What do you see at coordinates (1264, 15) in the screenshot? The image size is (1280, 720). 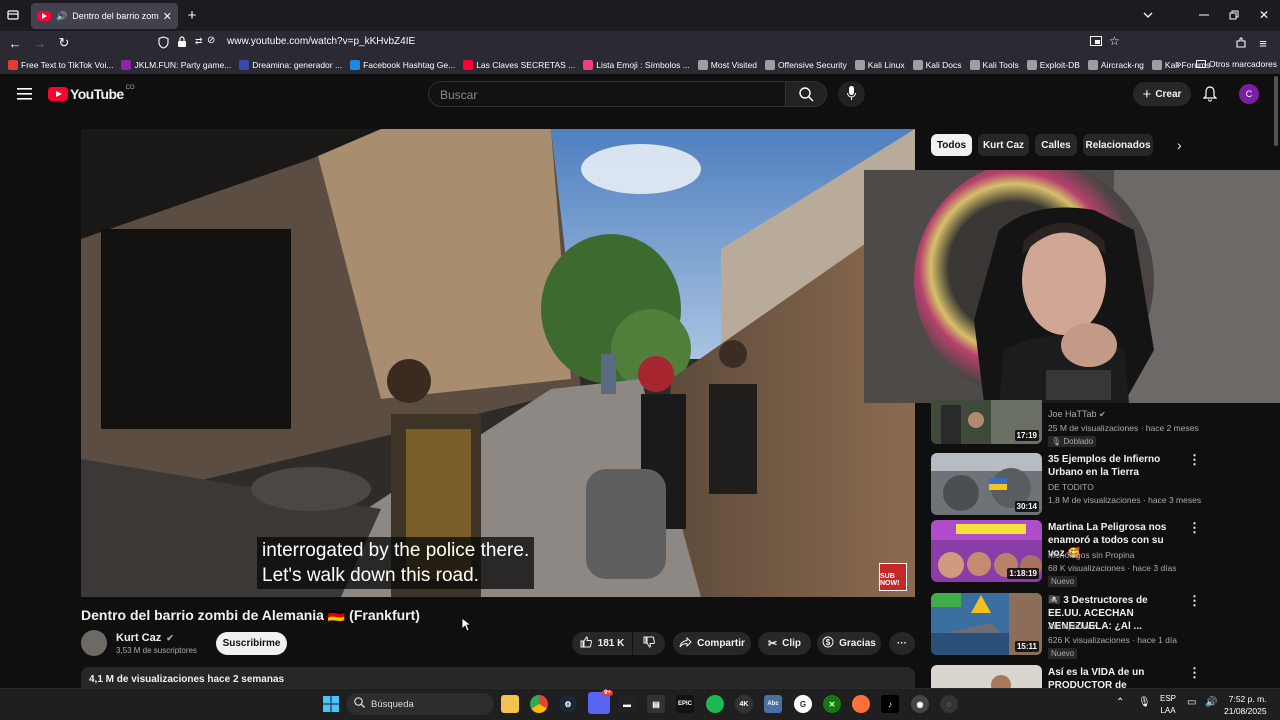 I see `close-window-icon: ✕` at bounding box center [1264, 15].